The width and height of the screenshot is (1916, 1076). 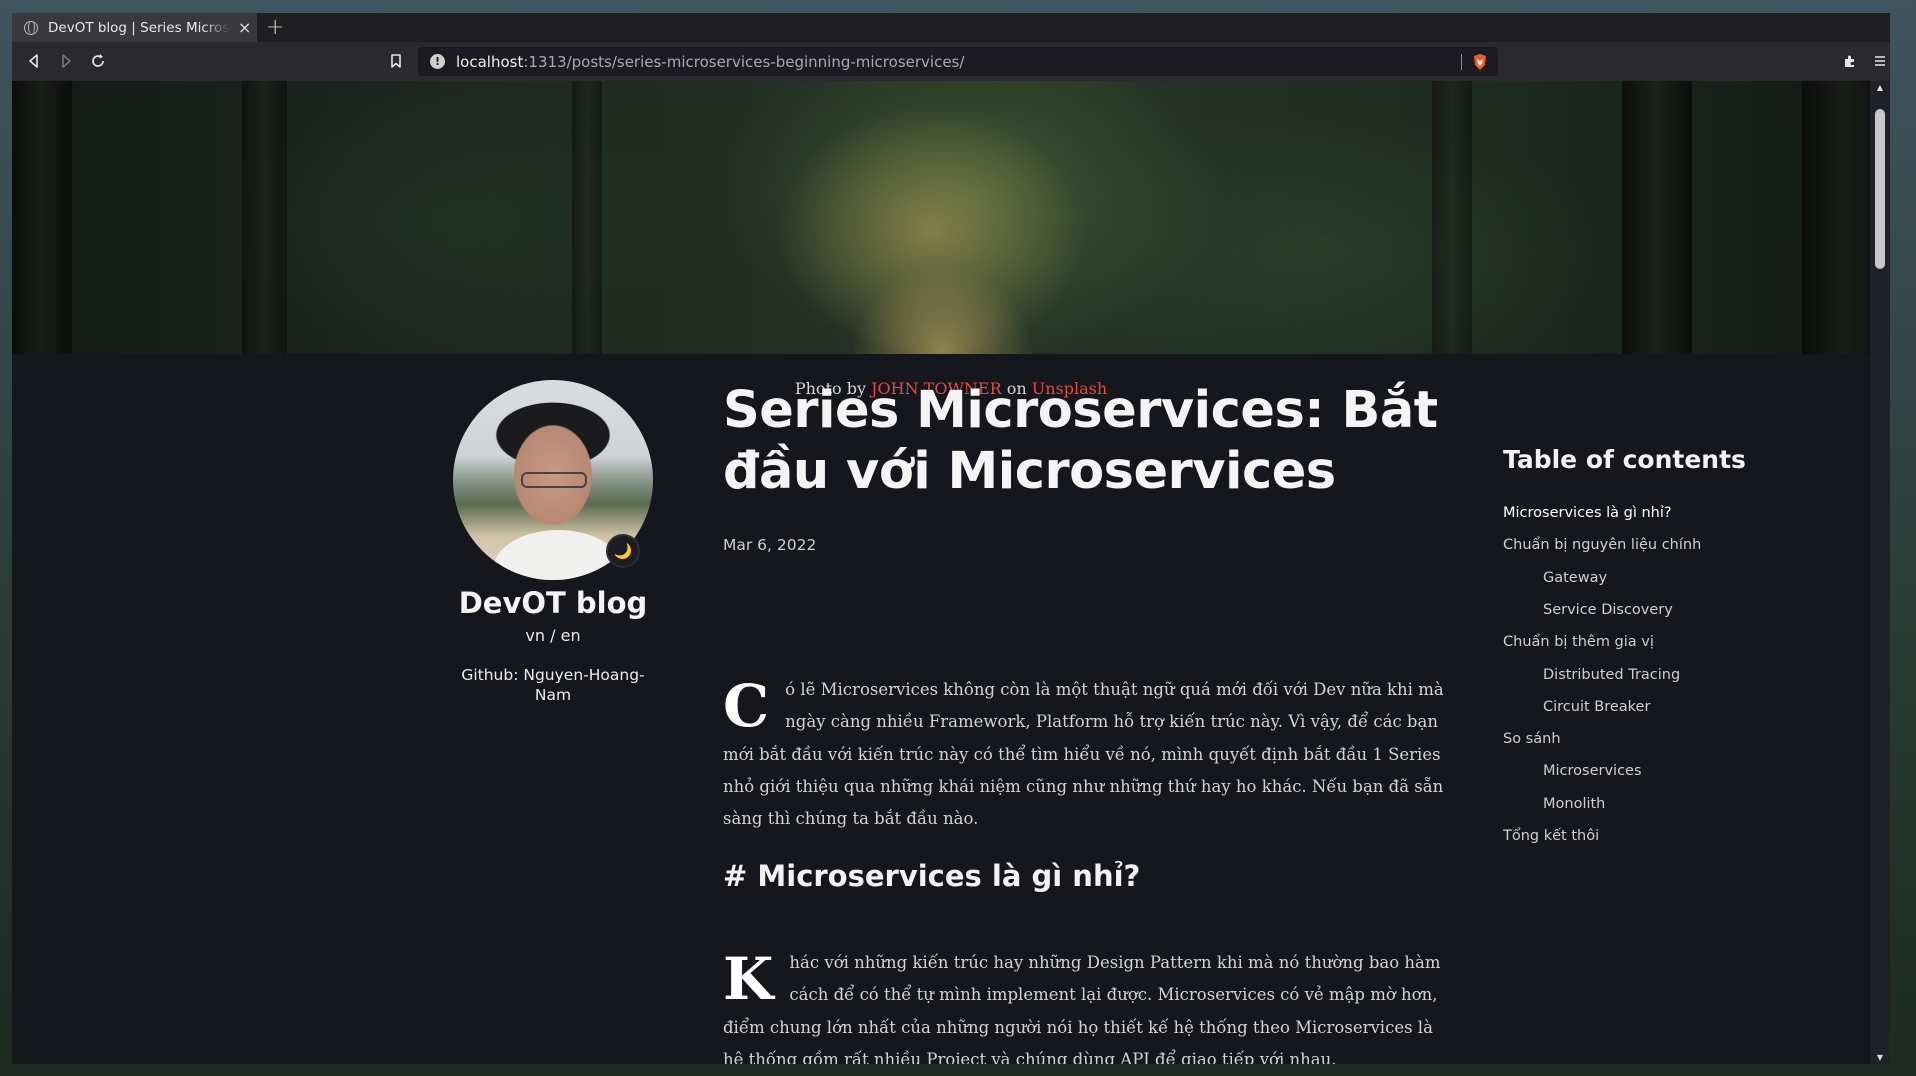 I want to click on toc-item: Distributed Tracing, so click(x=1611, y=675).